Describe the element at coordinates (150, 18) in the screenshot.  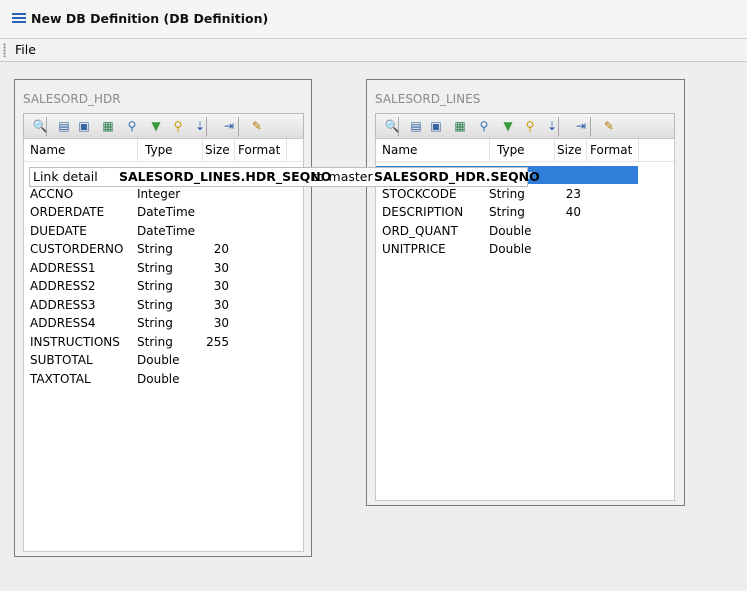
I see `window-title: New DB Definition (DB Definition)` at that location.